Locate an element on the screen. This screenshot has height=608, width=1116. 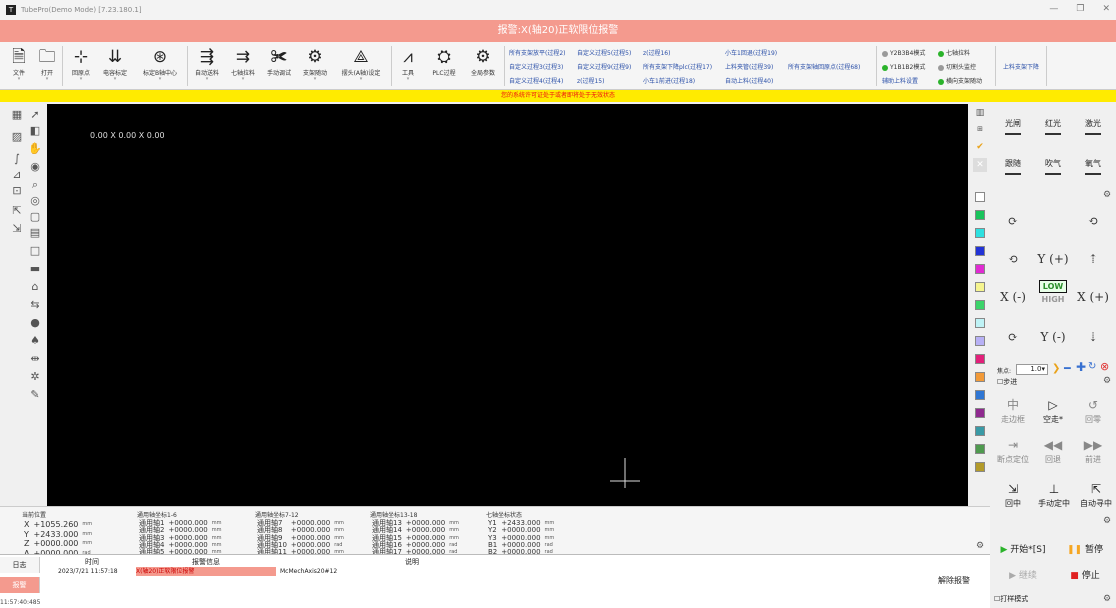
lateral-bracket-follow: 横向支架随动 is located at coordinates (960, 80).